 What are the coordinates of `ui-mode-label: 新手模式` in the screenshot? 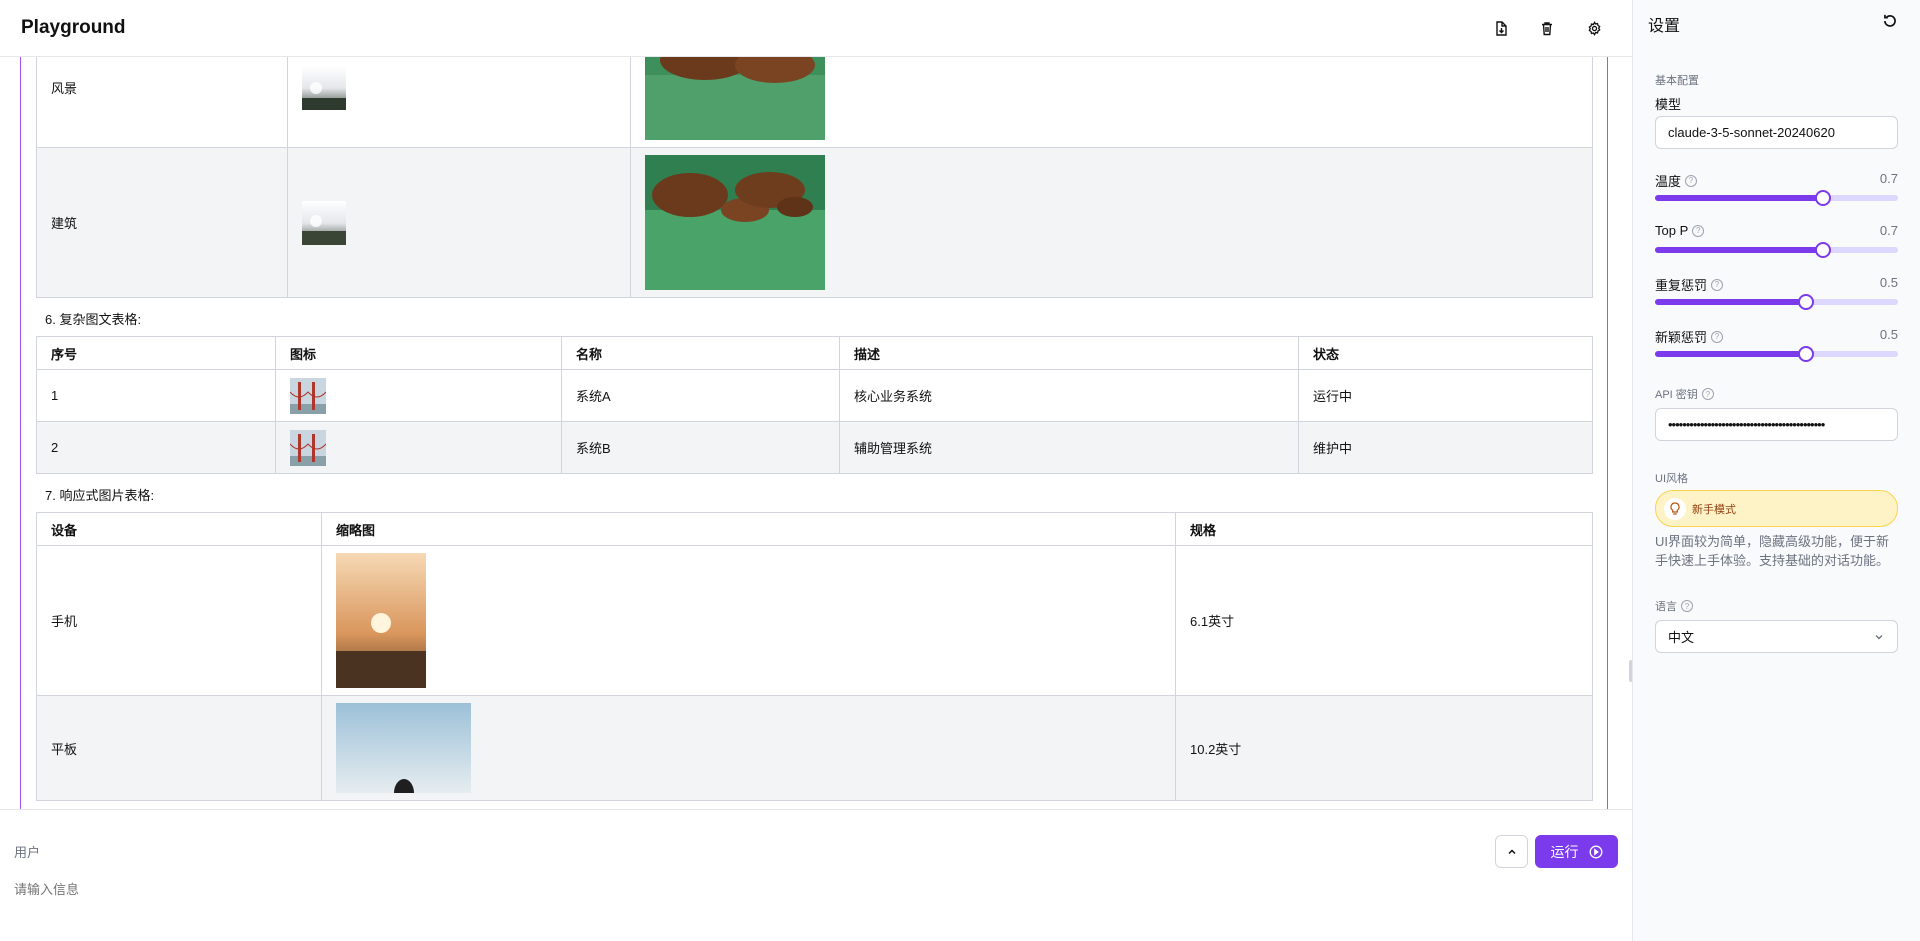 It's located at (1714, 509).